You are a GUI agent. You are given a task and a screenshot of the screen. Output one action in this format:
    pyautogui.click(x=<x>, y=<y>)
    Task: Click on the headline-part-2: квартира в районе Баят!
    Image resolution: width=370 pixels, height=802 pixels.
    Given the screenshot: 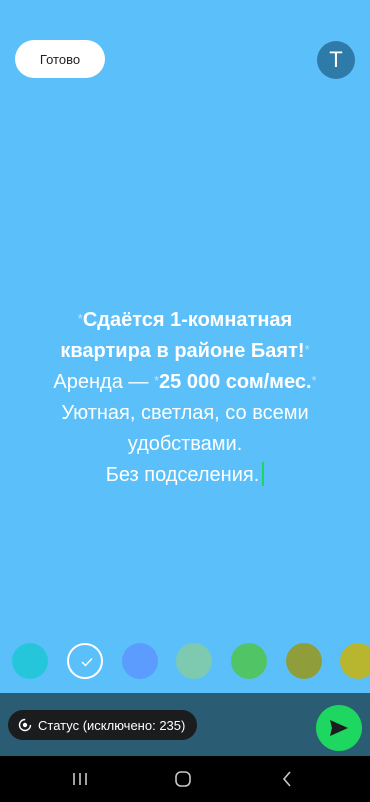 What is the action you would take?
    pyautogui.click(x=182, y=351)
    